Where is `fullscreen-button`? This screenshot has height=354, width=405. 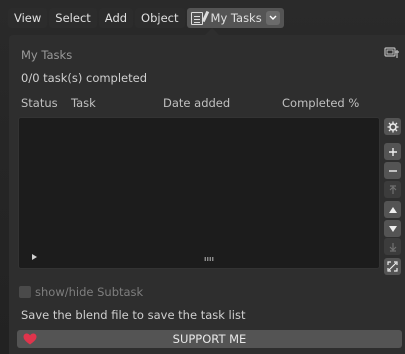
fullscreen-button is located at coordinates (392, 266).